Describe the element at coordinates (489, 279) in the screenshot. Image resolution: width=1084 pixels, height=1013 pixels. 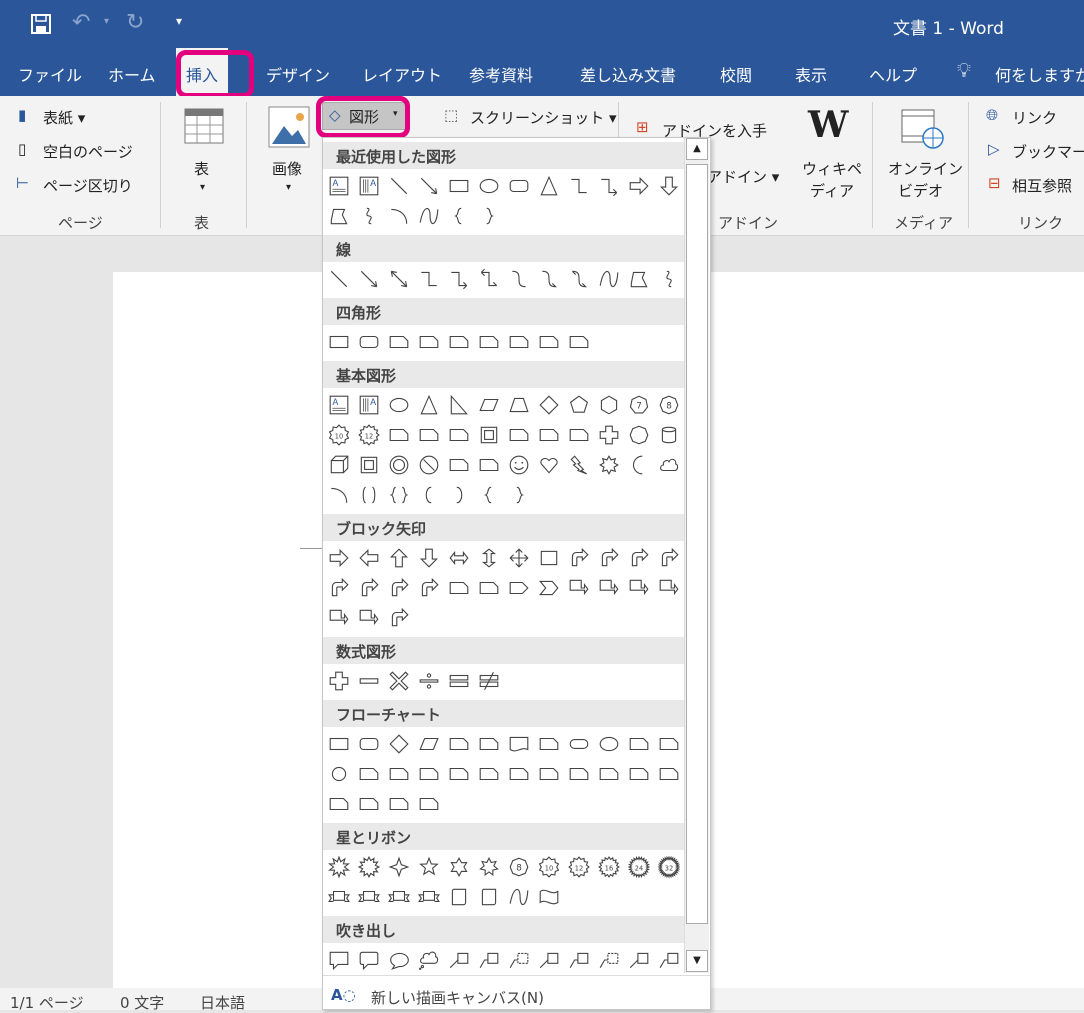
I see `shape-elbowdbl` at that location.